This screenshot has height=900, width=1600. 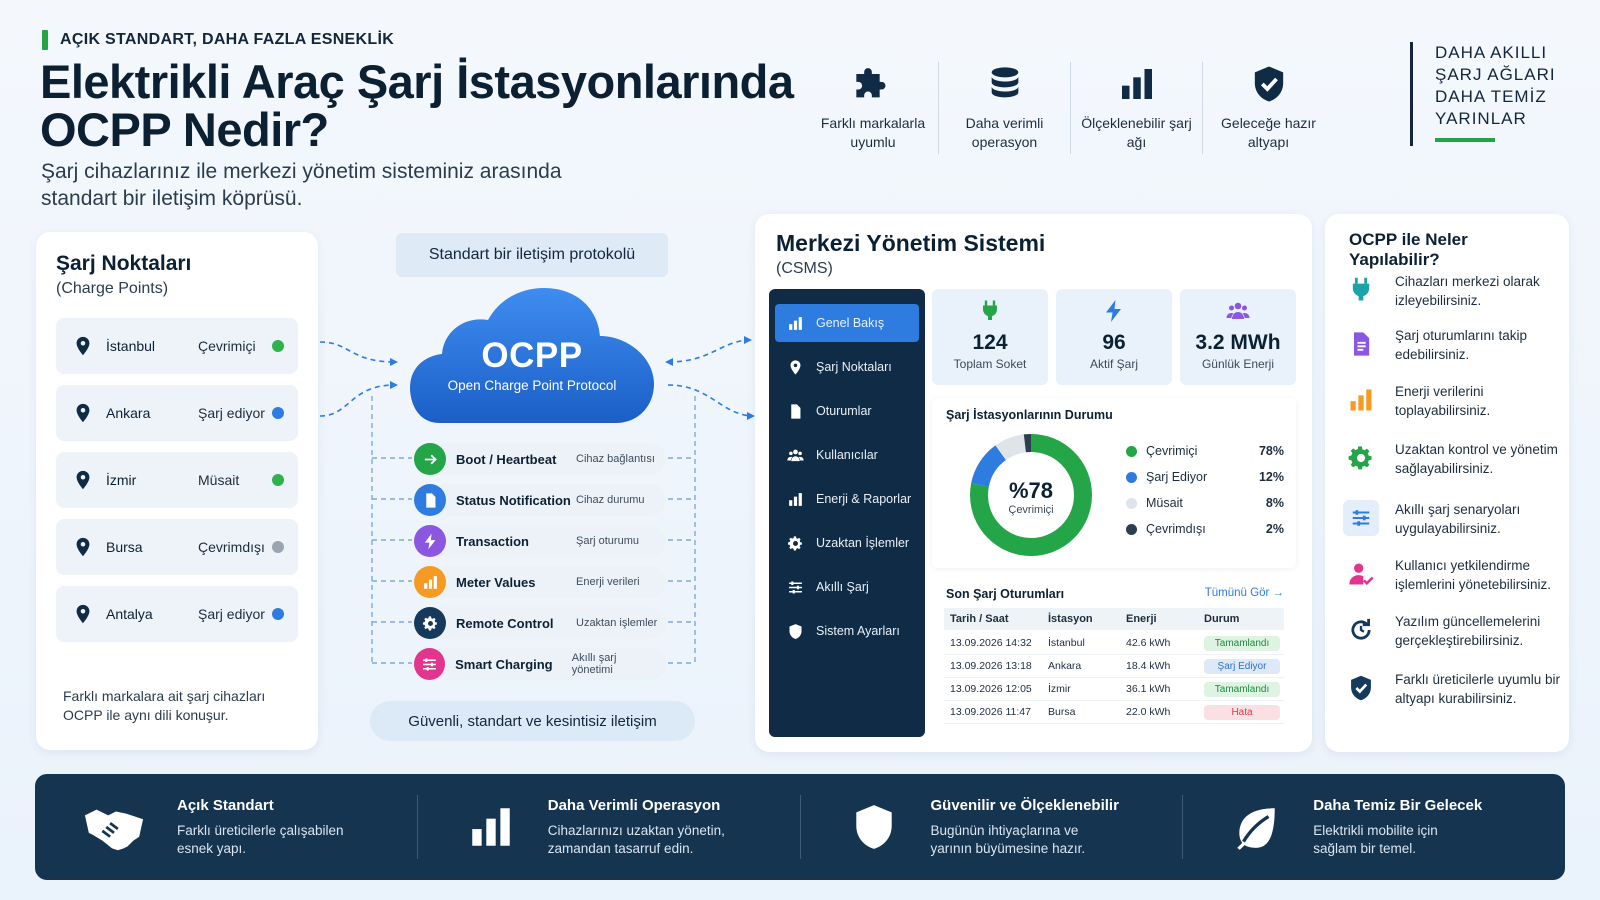 I want to click on capabilities-title: OCPP ile Neler Yapılabilir?, so click(x=1408, y=249).